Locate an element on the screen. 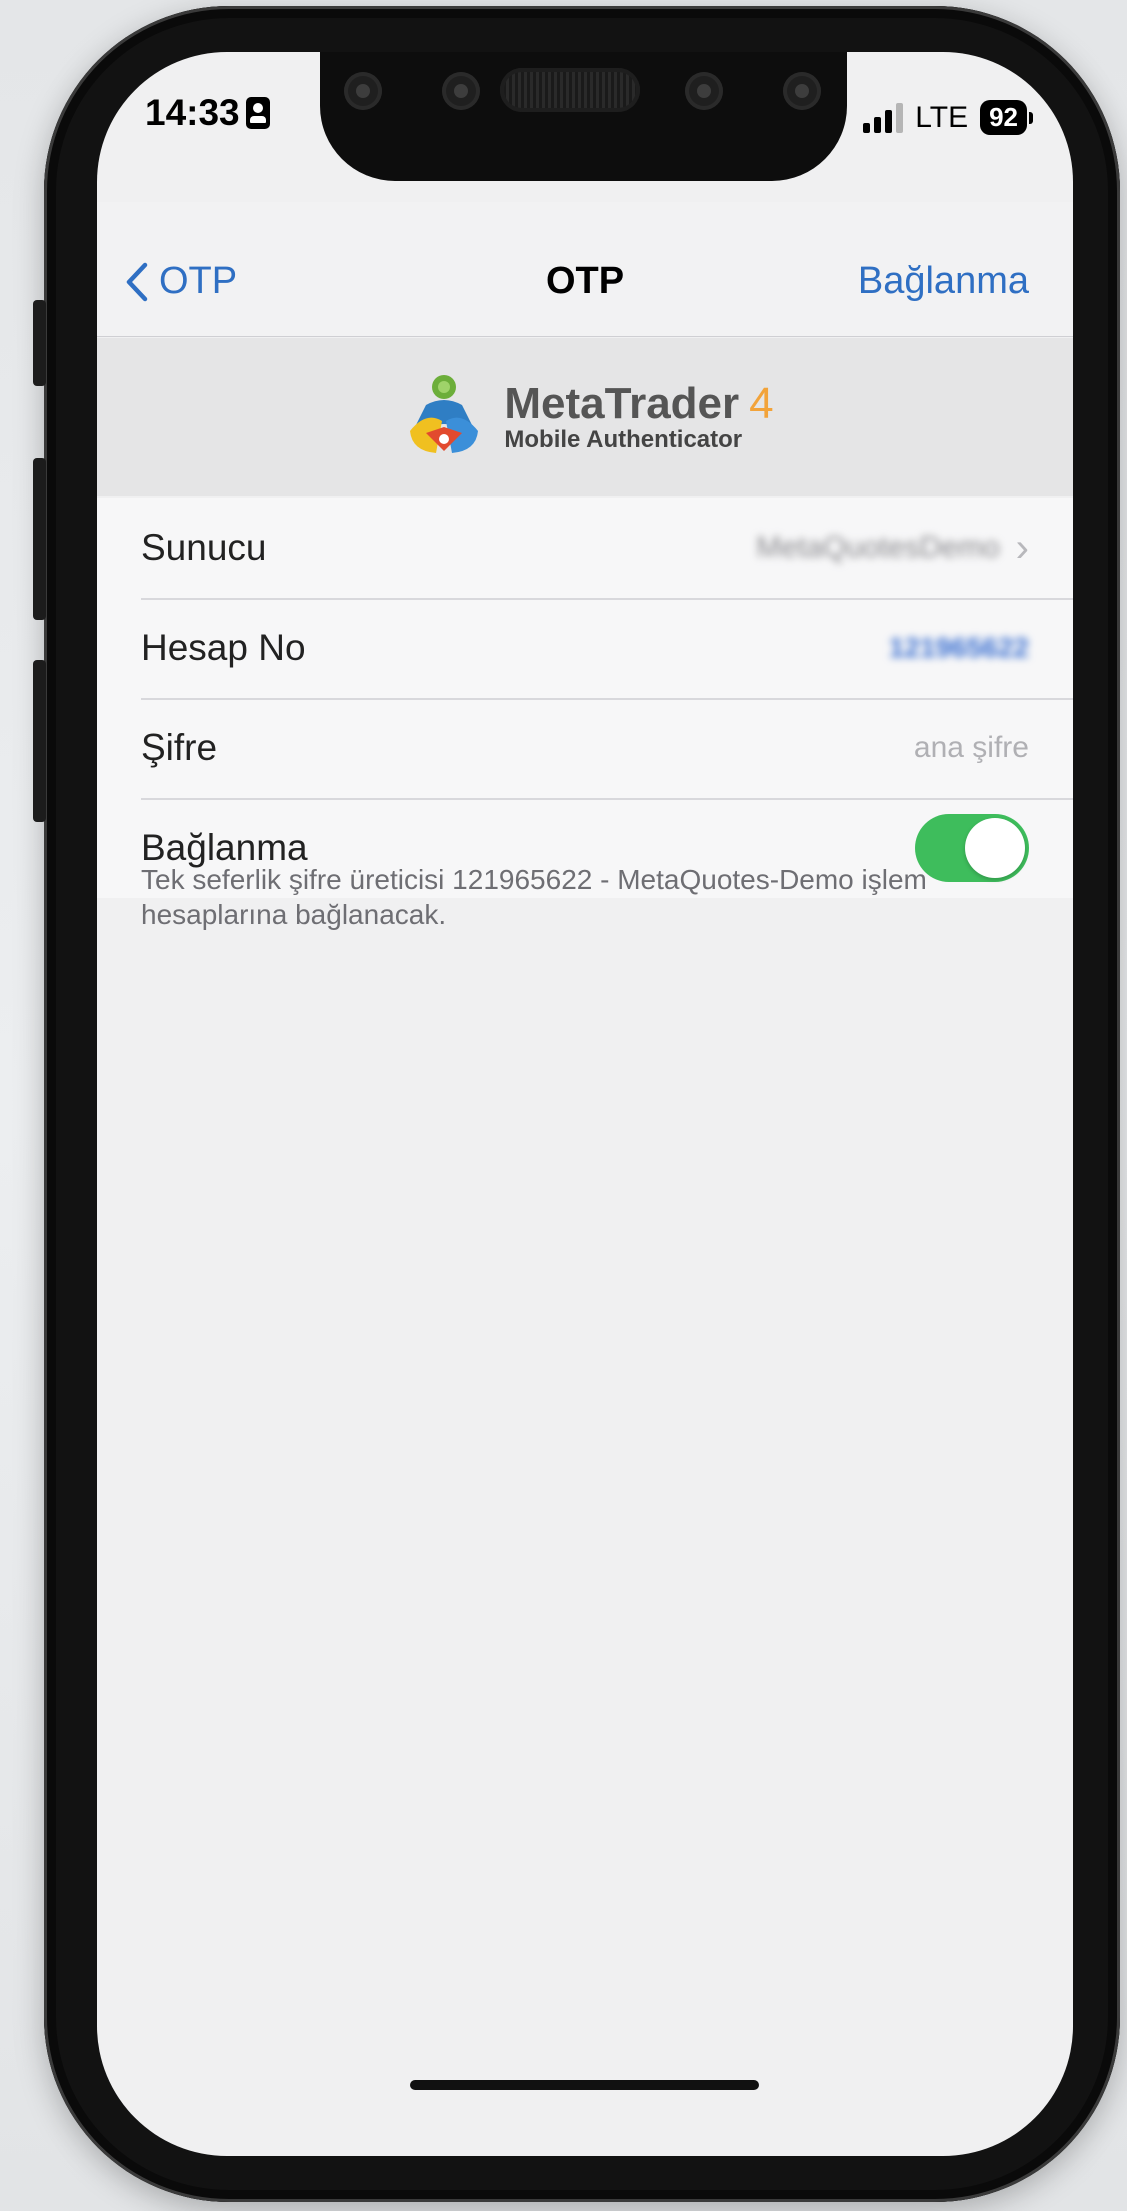  logo-brand-number: 4 is located at coordinates (761, 403).